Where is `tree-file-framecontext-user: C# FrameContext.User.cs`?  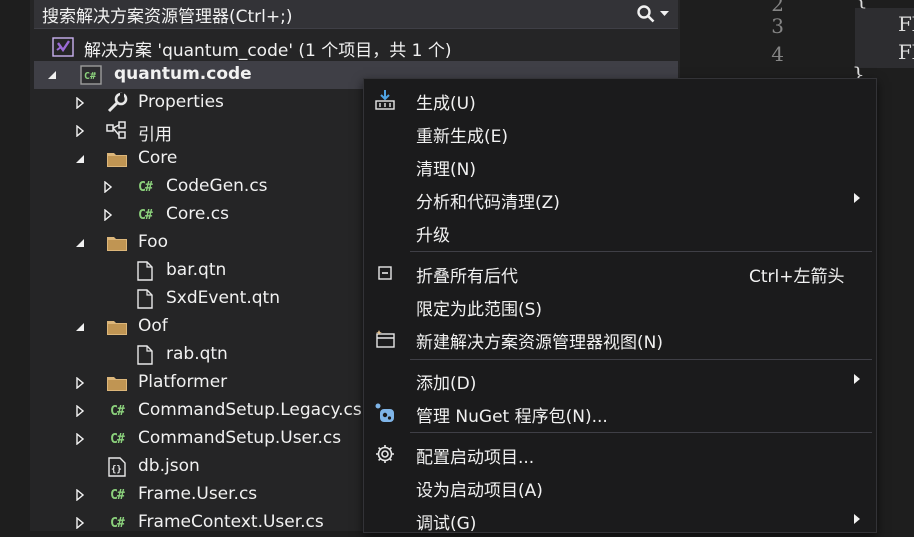
tree-file-framecontext-user: C# FrameContext.User.cs is located at coordinates (199, 523).